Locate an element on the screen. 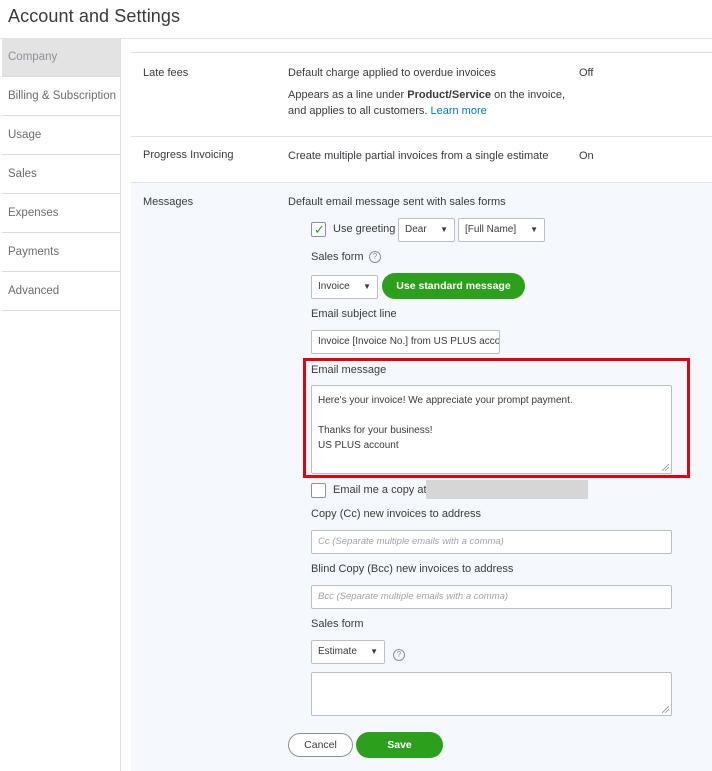 The height and width of the screenshot is (771, 712). email-subject-input: Invoice [Invoice No.] from US PLUS acco is located at coordinates (405, 342).